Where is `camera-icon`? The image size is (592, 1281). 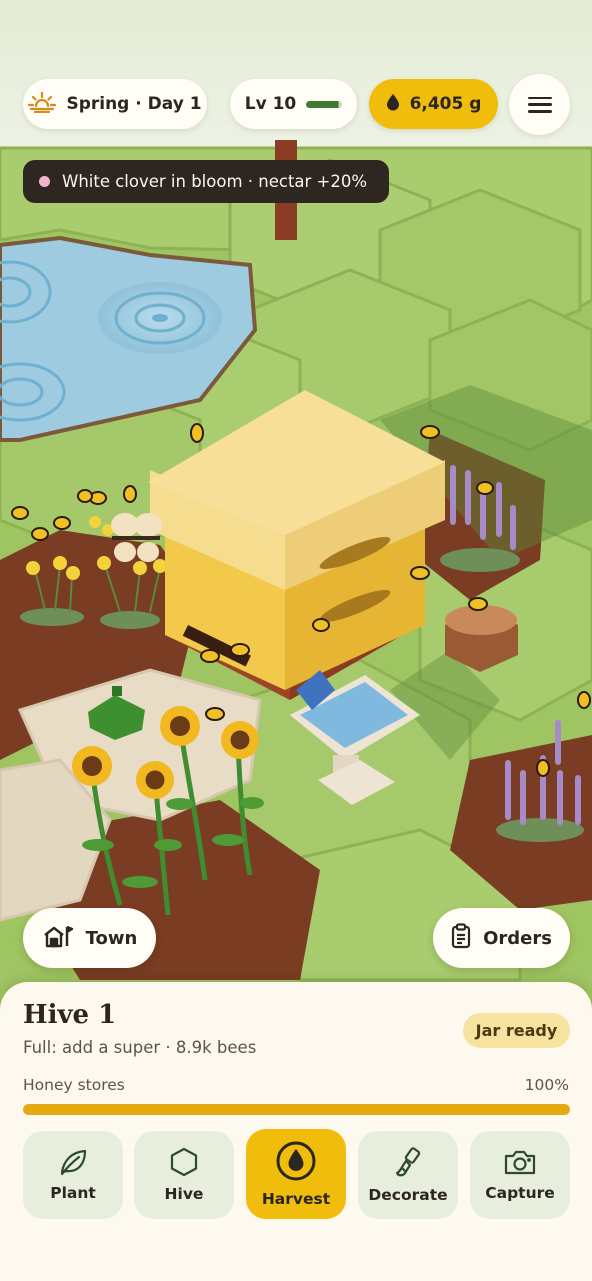 camera-icon is located at coordinates (520, 1162).